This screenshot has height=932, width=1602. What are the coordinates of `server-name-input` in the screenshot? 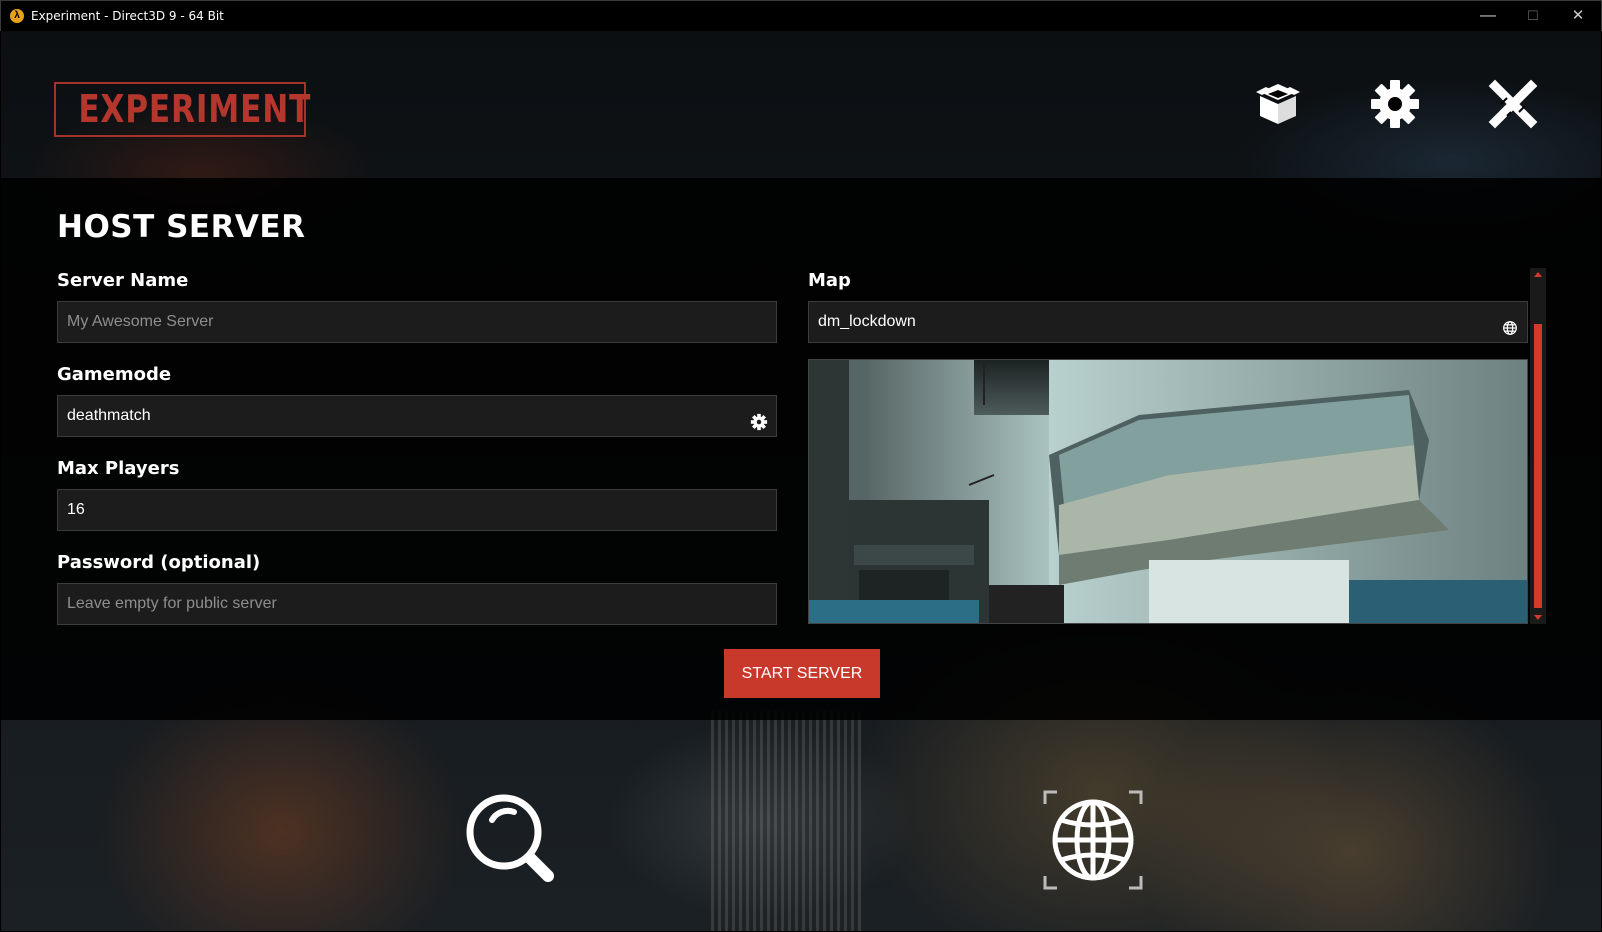 It's located at (417, 322).